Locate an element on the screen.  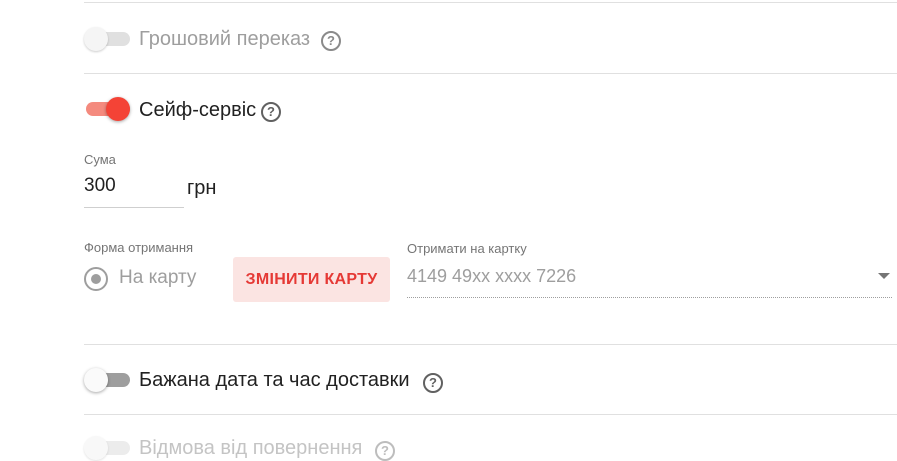
chevron-down-icon is located at coordinates (884, 276).